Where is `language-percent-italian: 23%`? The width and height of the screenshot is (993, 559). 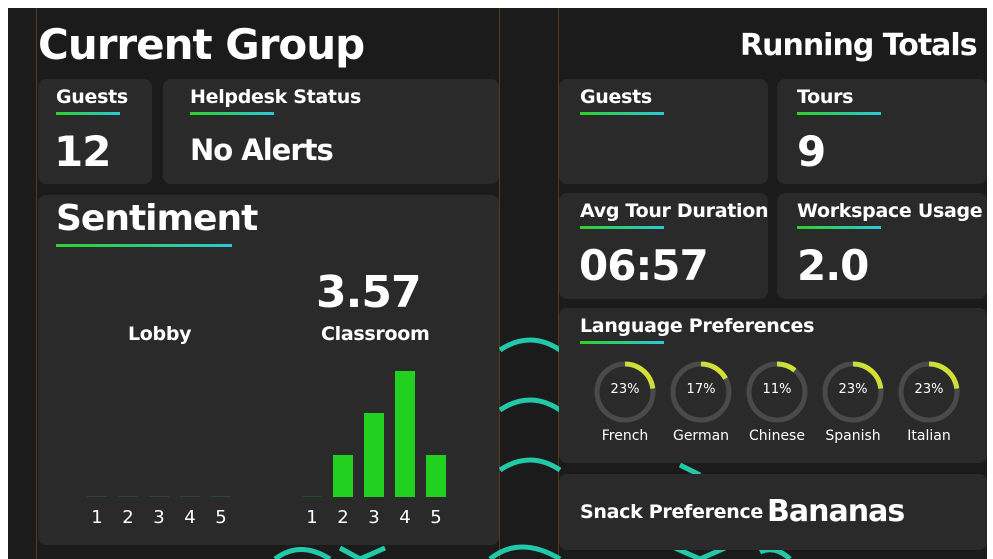 language-percent-italian: 23% is located at coordinates (929, 389).